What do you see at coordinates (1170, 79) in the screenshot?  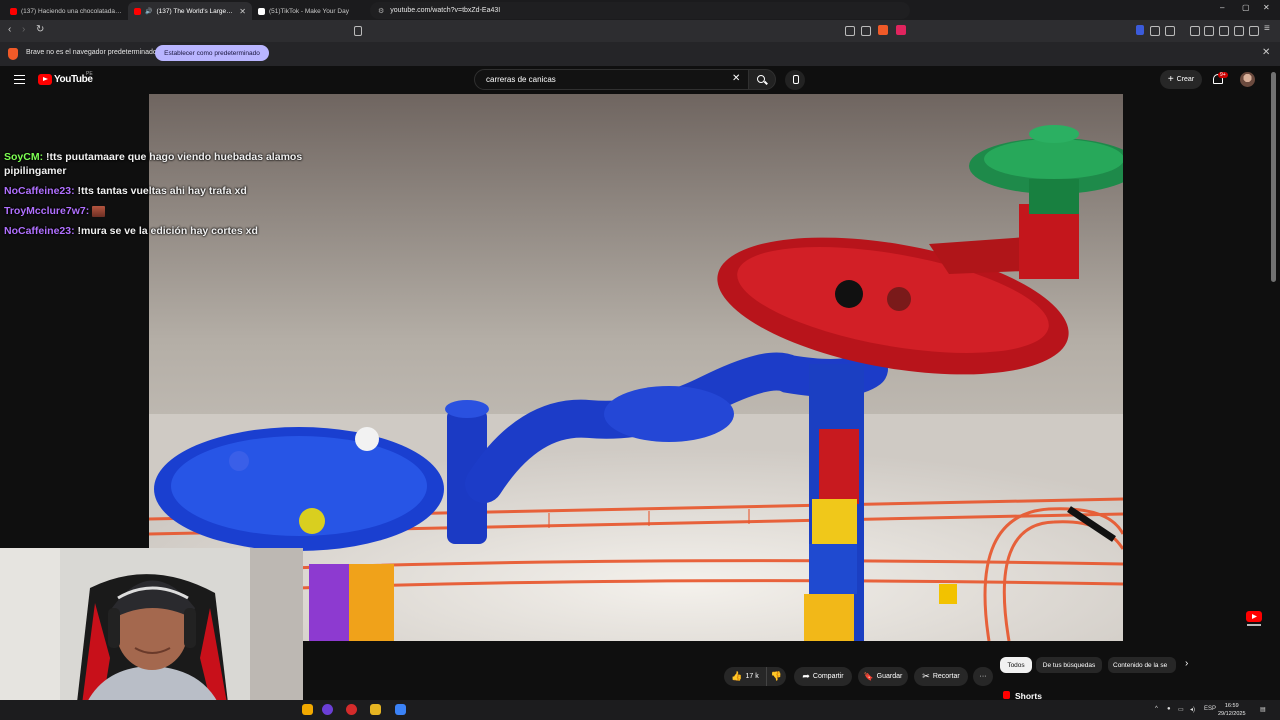 I see `plus-icon: +` at bounding box center [1170, 79].